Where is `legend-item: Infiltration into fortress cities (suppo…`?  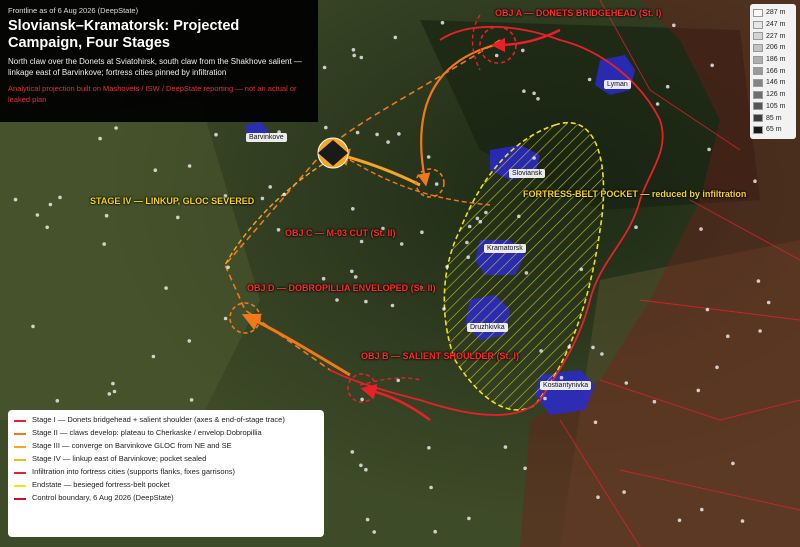
legend-item: Infiltration into fortress cities (suppo… is located at coordinates (166, 472).